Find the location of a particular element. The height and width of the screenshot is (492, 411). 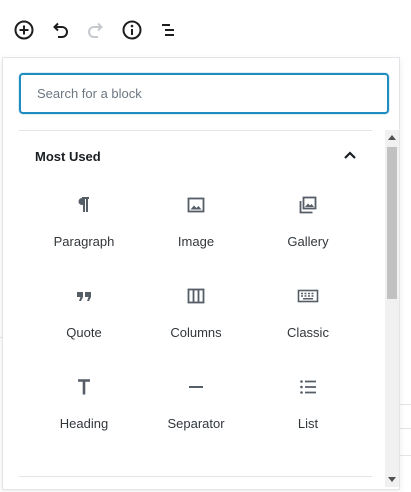

info-button is located at coordinates (132, 30).